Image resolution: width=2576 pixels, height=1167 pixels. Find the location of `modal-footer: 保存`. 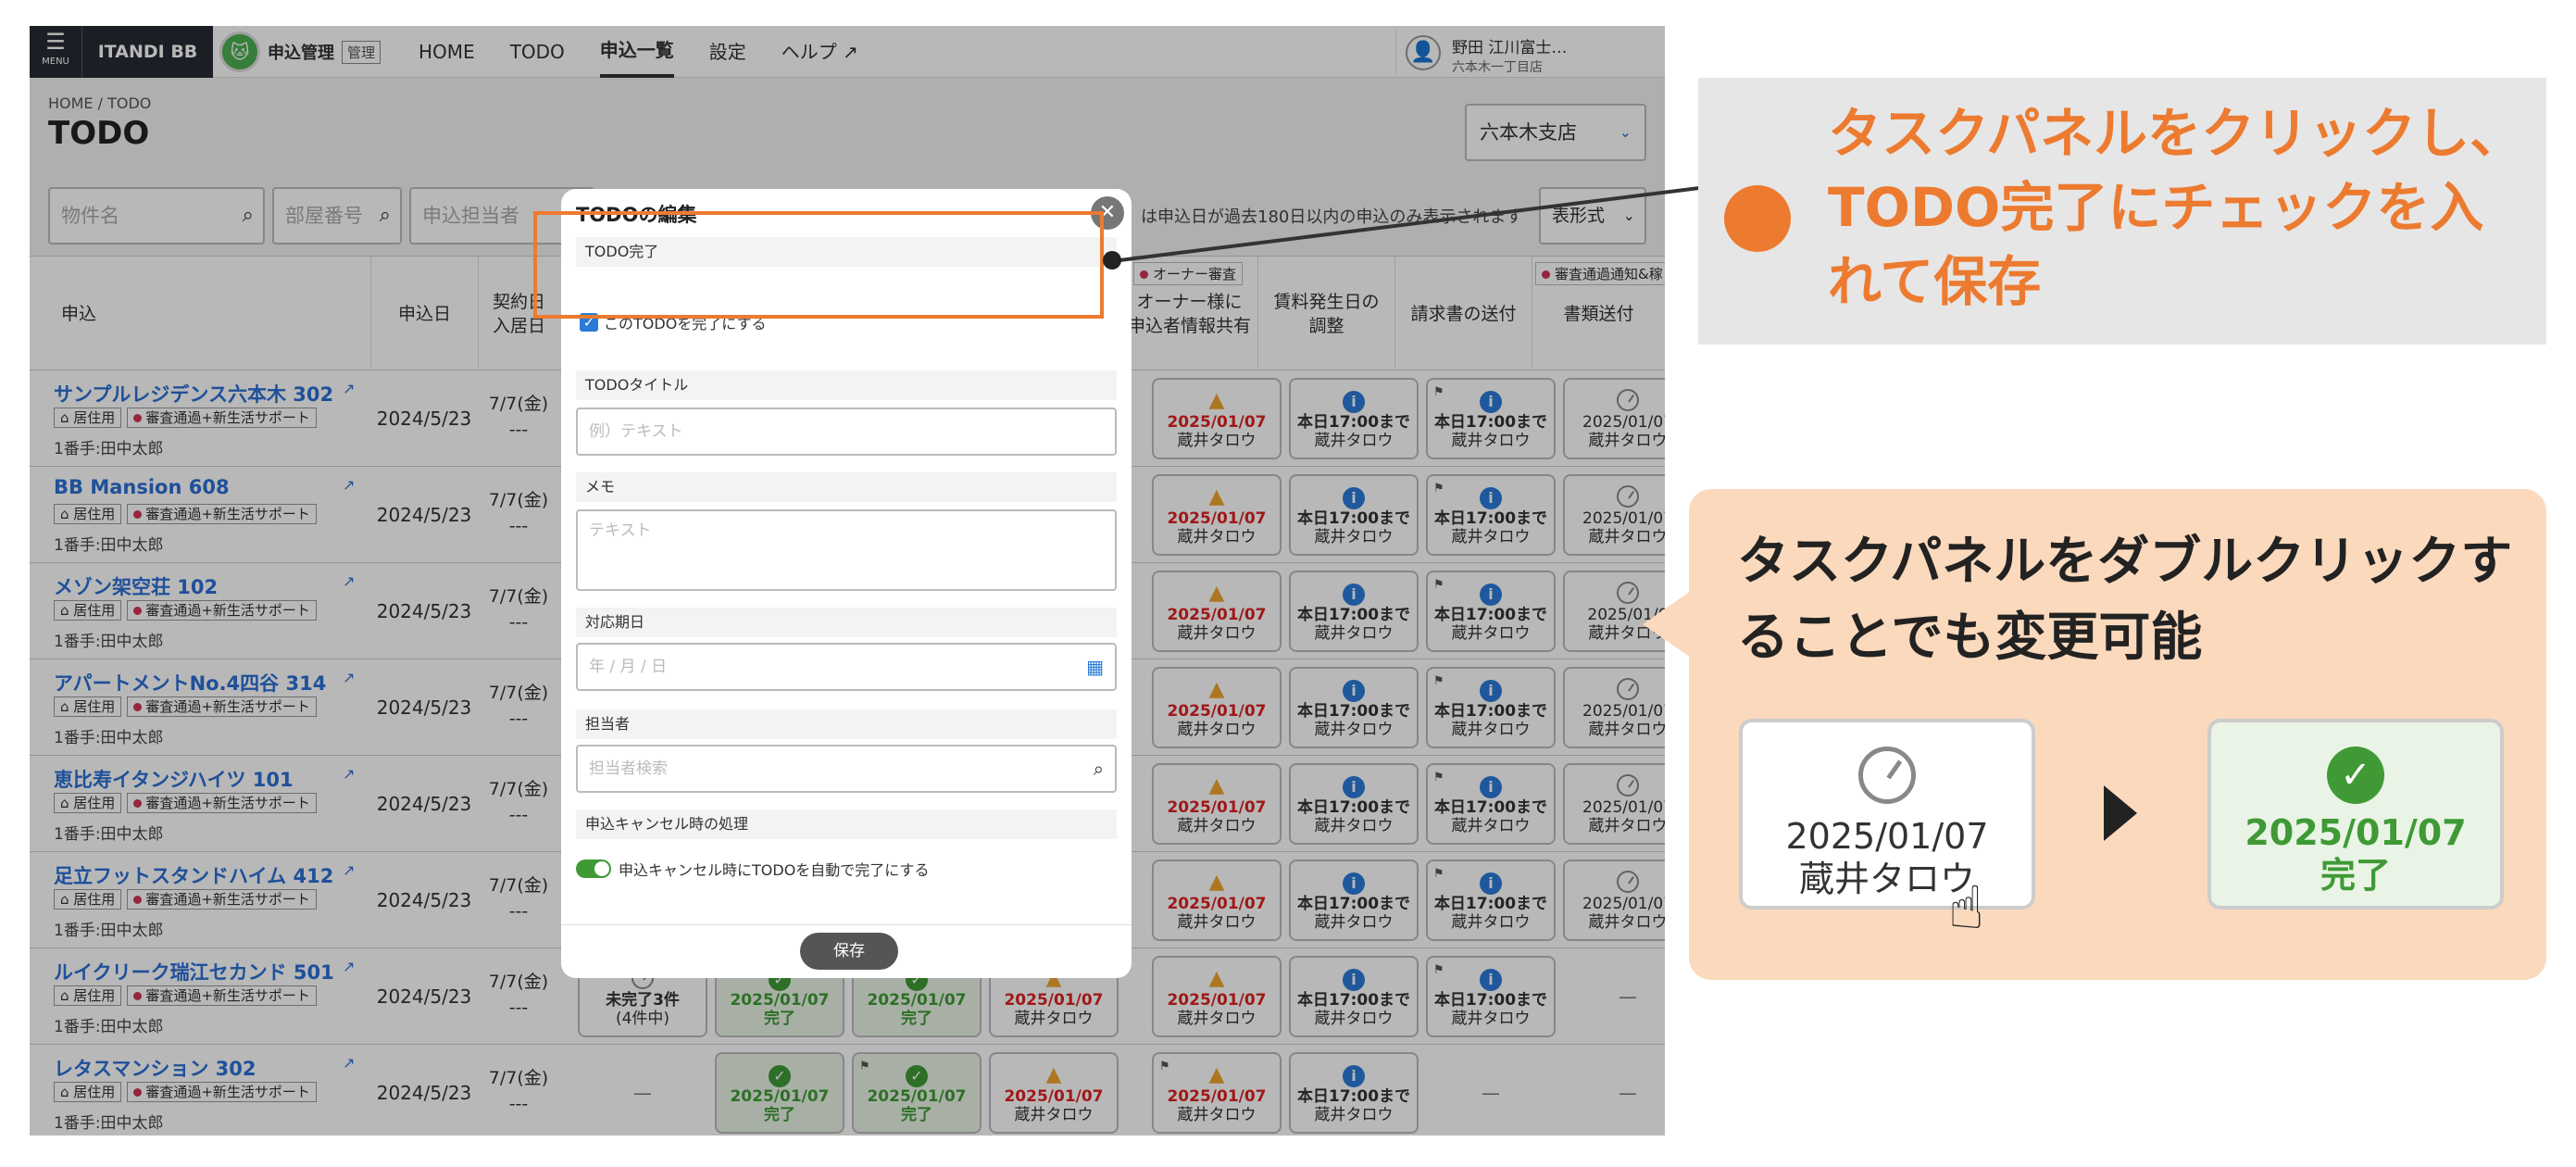

modal-footer: 保存 is located at coordinates (847, 951).